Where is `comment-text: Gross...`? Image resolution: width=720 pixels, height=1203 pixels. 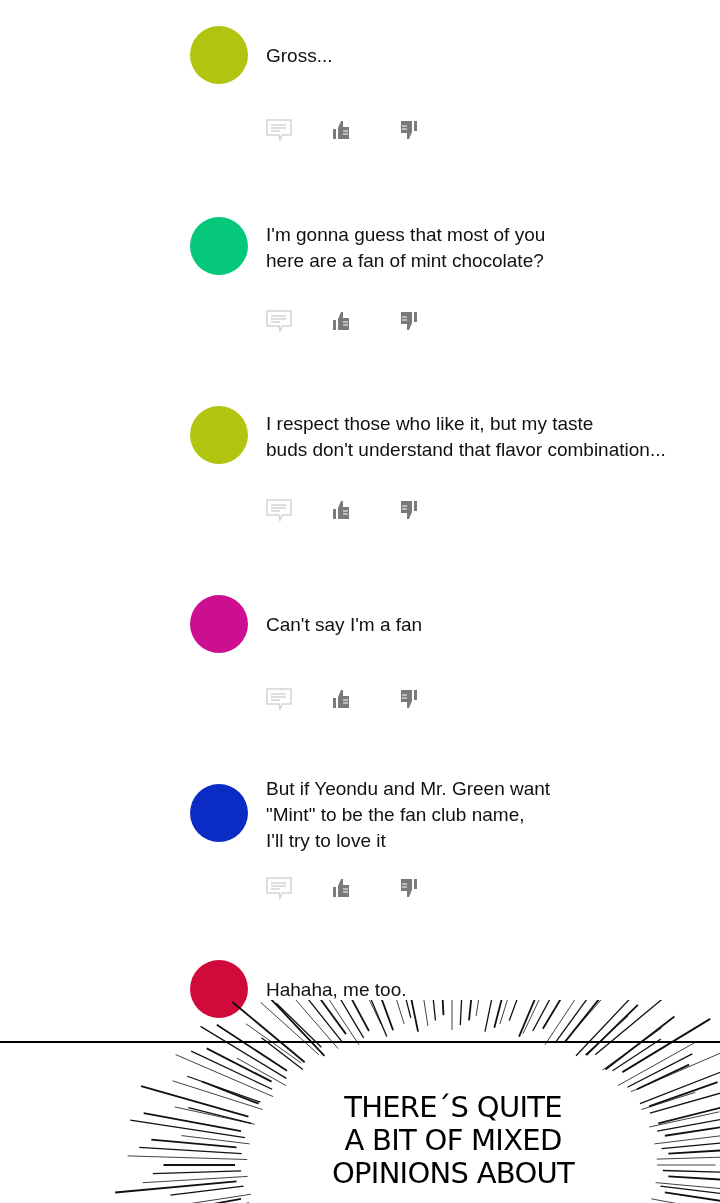
comment-text: Gross... is located at coordinates (299, 56).